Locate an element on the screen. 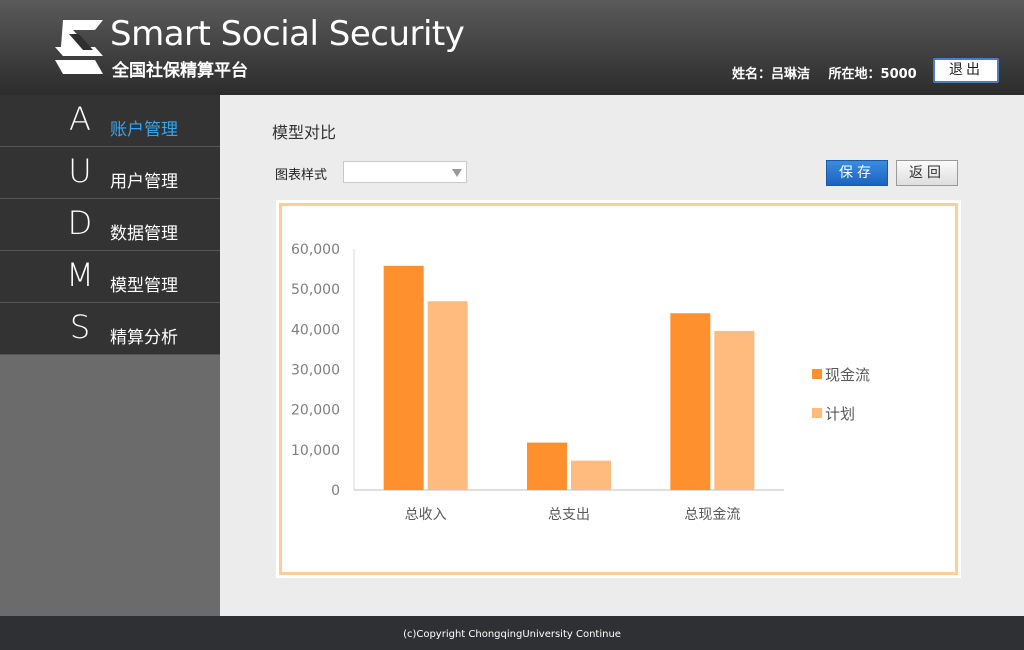  y-tick-label: 10,000 is located at coordinates (315, 451).